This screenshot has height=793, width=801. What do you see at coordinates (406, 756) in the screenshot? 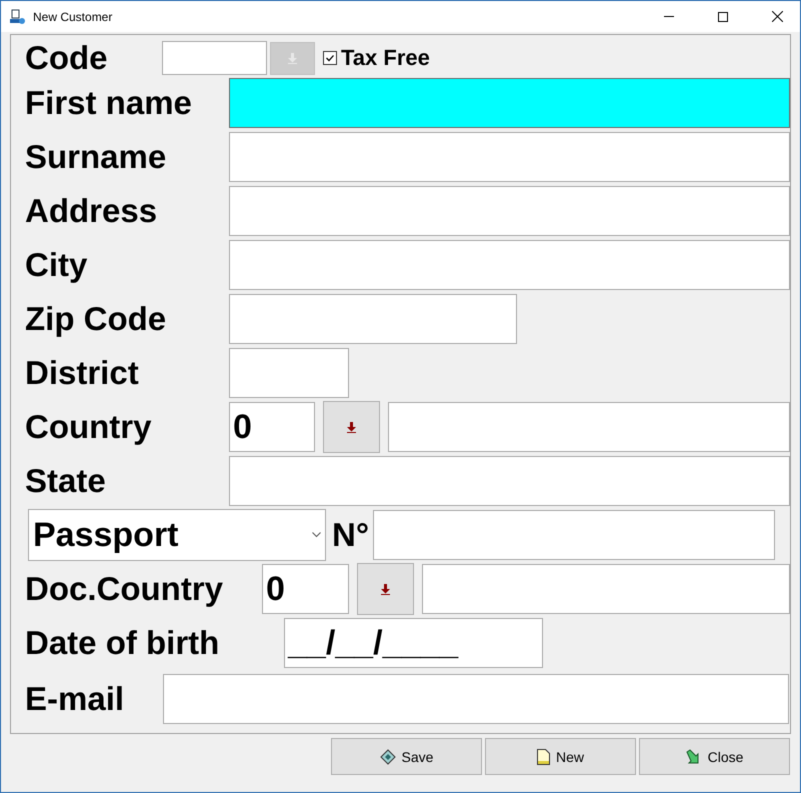
I see `save-button: Save` at bounding box center [406, 756].